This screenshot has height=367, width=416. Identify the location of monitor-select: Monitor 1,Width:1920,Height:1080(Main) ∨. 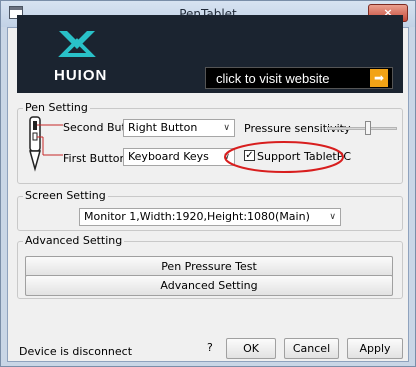
(210, 217).